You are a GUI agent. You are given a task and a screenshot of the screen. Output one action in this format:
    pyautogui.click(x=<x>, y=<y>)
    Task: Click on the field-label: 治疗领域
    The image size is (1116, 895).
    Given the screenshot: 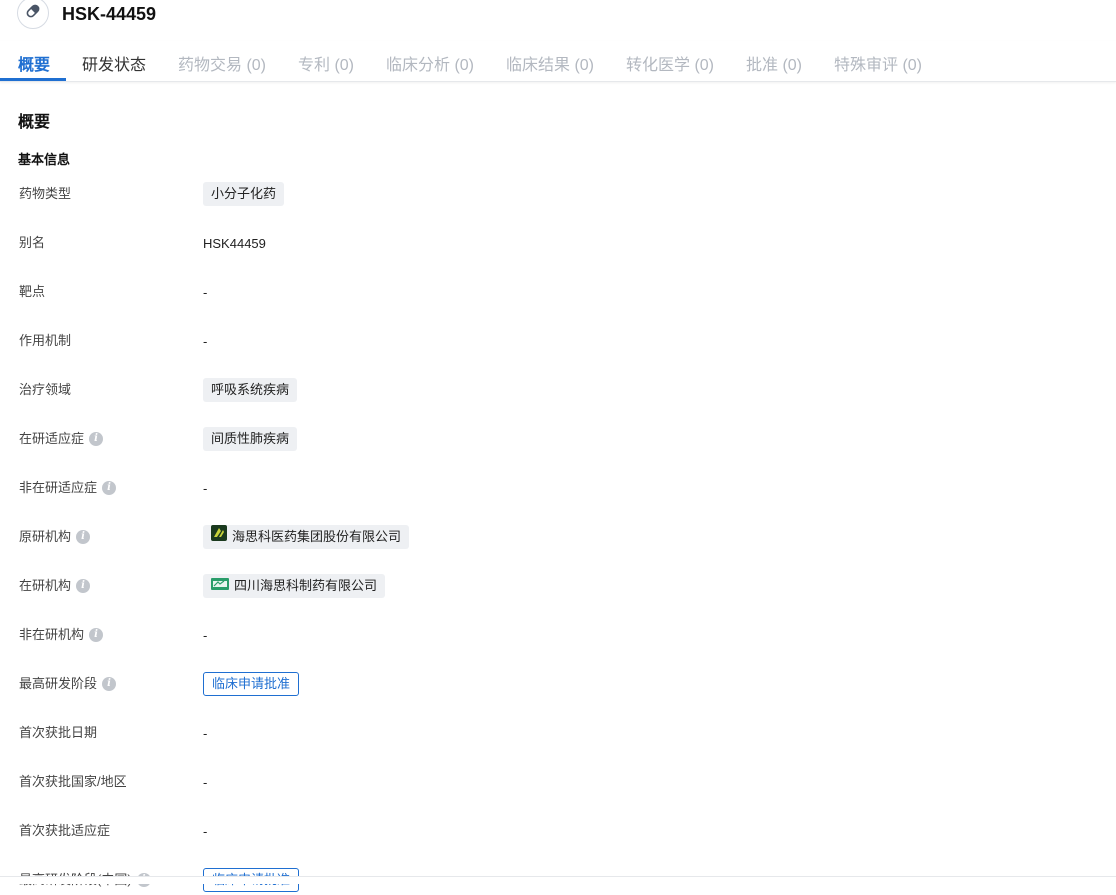 What is the action you would take?
    pyautogui.click(x=45, y=389)
    